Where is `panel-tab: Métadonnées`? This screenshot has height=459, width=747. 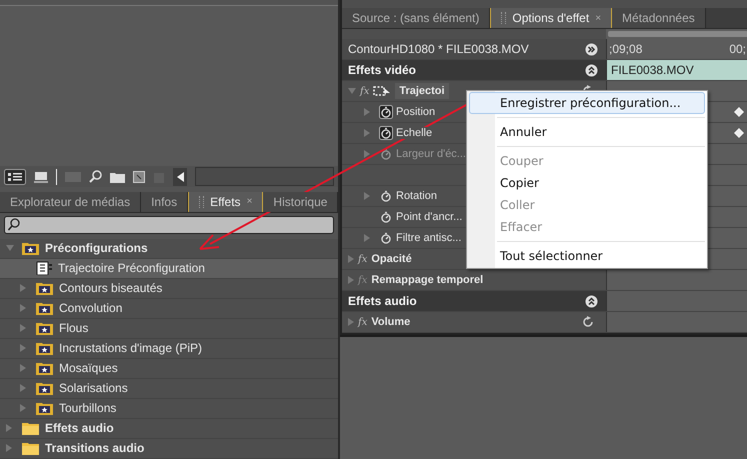
panel-tab: Métadonnées is located at coordinates (659, 18).